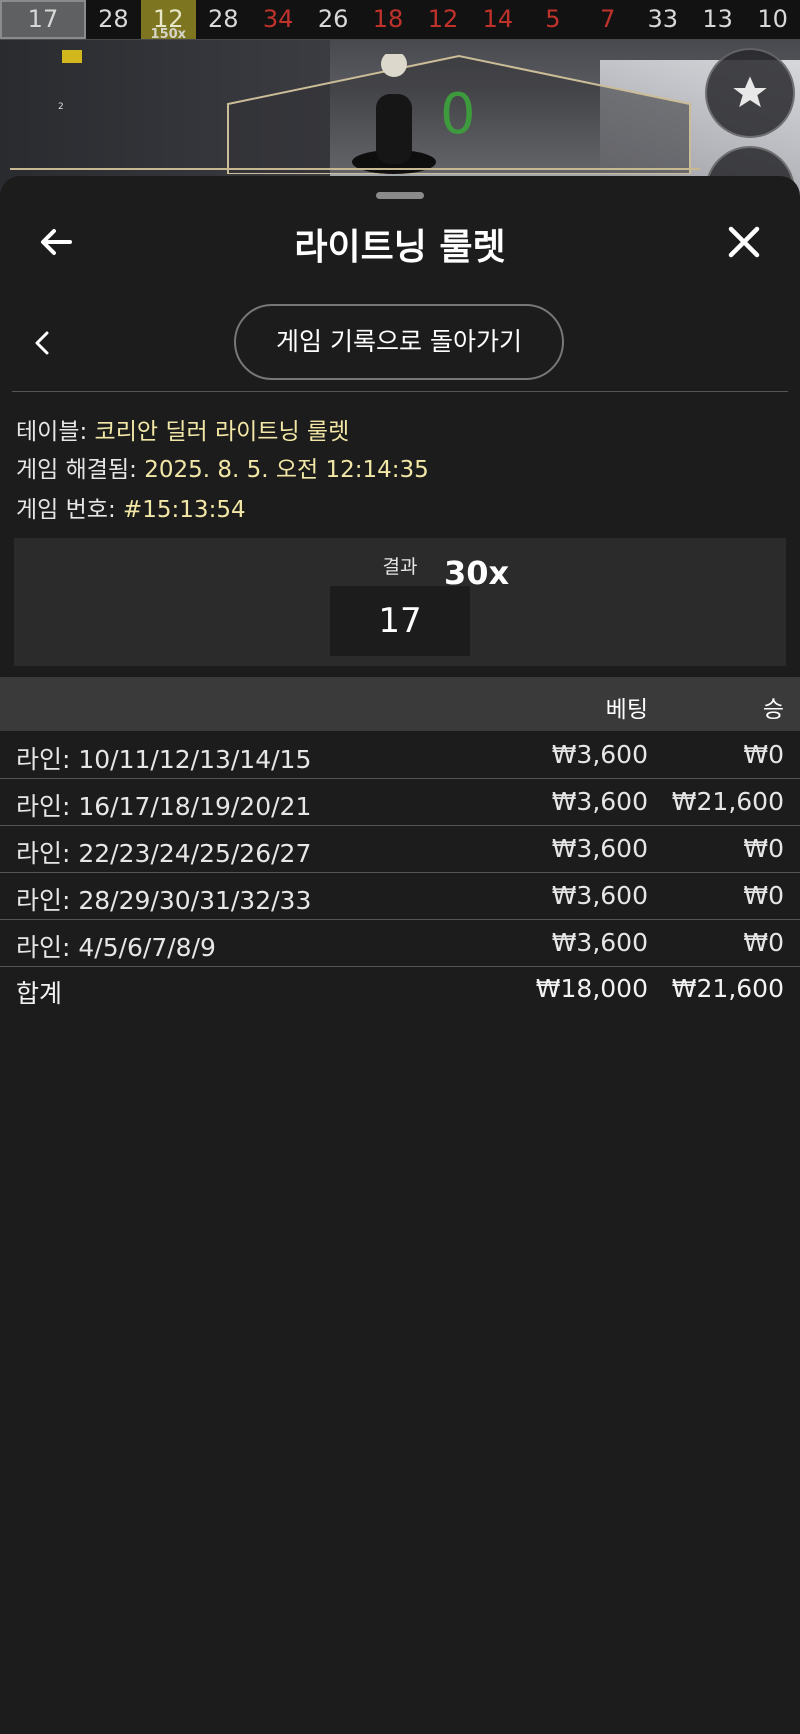 This screenshot has height=1734, width=800. Describe the element at coordinates (400, 943) in the screenshot. I see `table-row: 라인: 4/5/6/7/8/9 ₩3,600 ₩0` at that location.